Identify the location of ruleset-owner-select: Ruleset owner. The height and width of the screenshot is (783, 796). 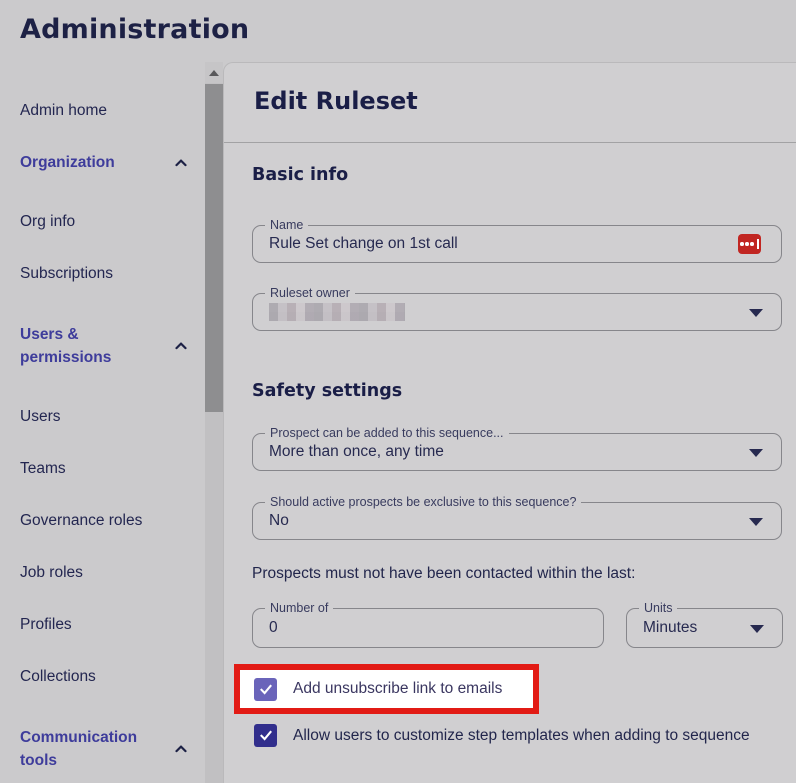
(517, 308).